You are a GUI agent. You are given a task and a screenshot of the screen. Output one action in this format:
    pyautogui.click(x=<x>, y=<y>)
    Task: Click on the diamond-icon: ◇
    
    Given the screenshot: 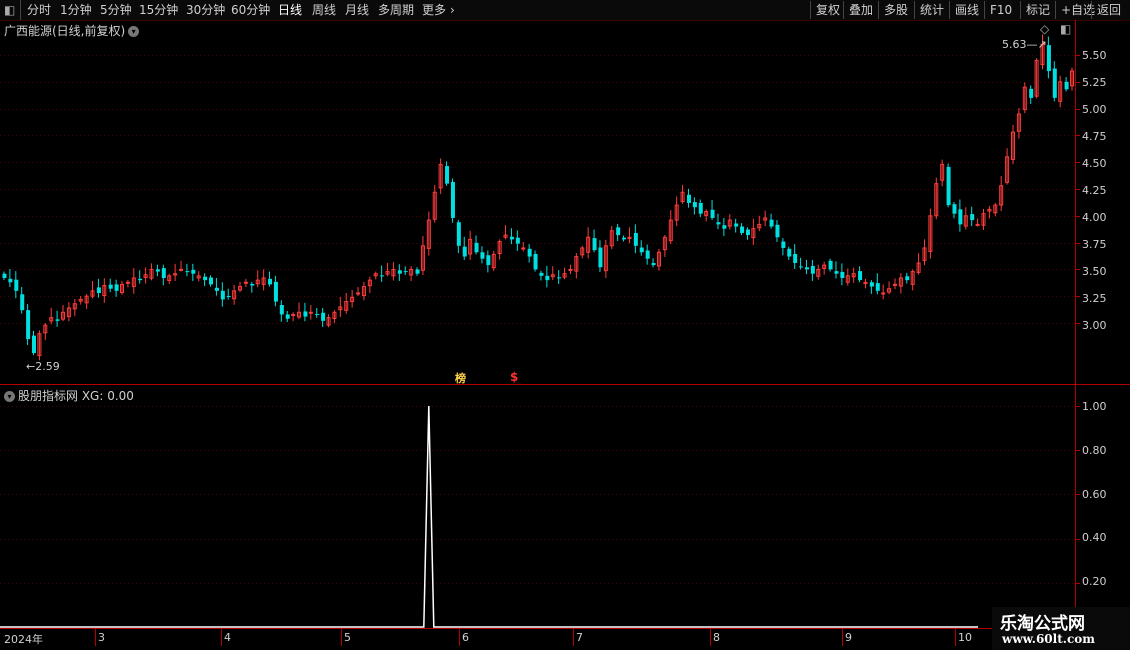 What is the action you would take?
    pyautogui.click(x=1044, y=29)
    